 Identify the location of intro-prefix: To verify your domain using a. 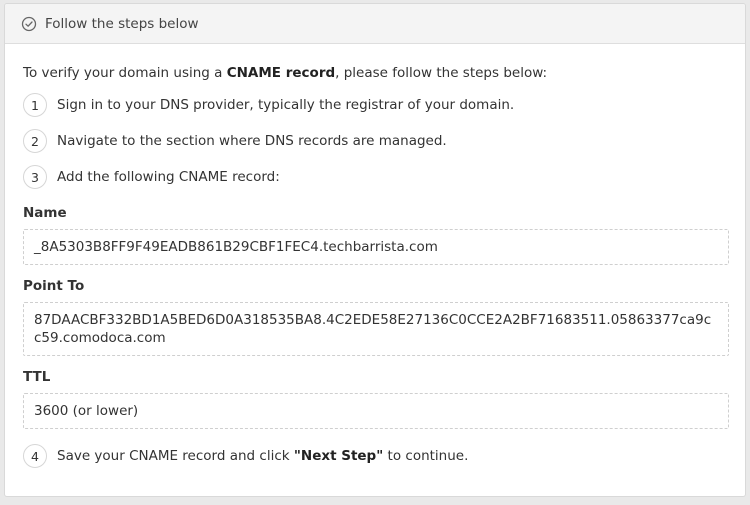
(125, 73).